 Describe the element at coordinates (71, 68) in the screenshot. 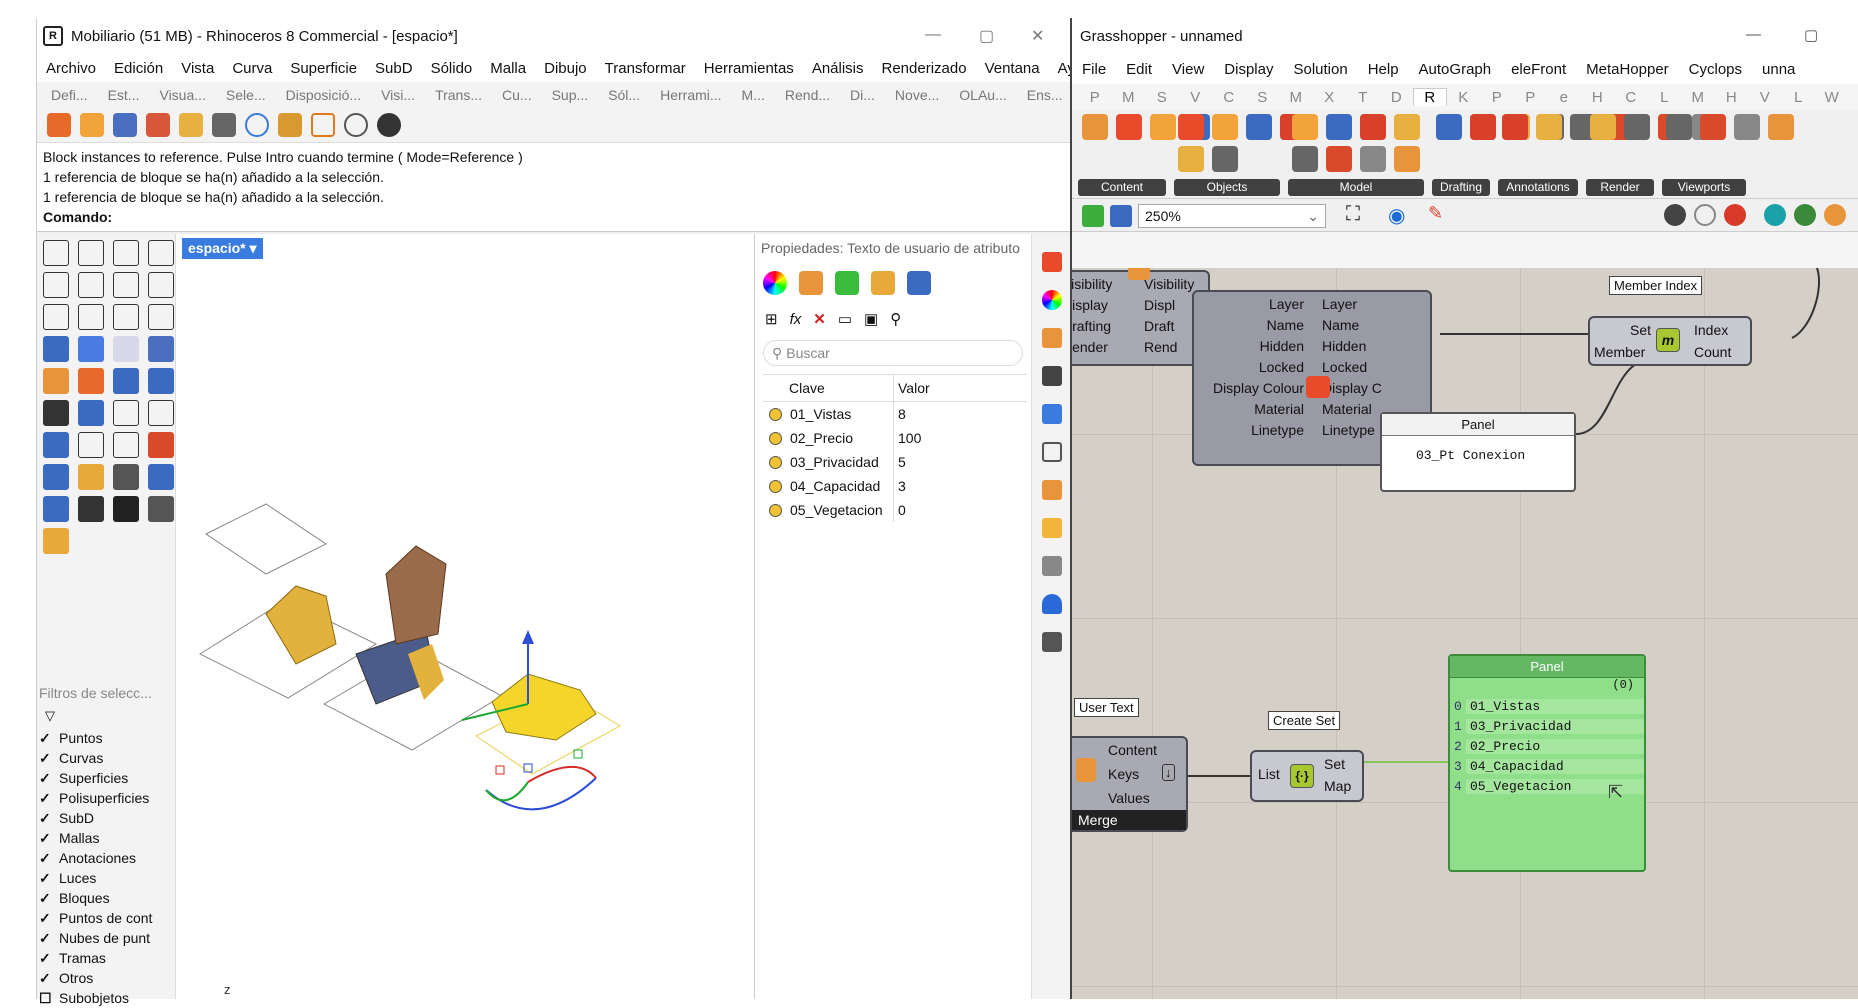

I see `menu-item: Archivo` at that location.